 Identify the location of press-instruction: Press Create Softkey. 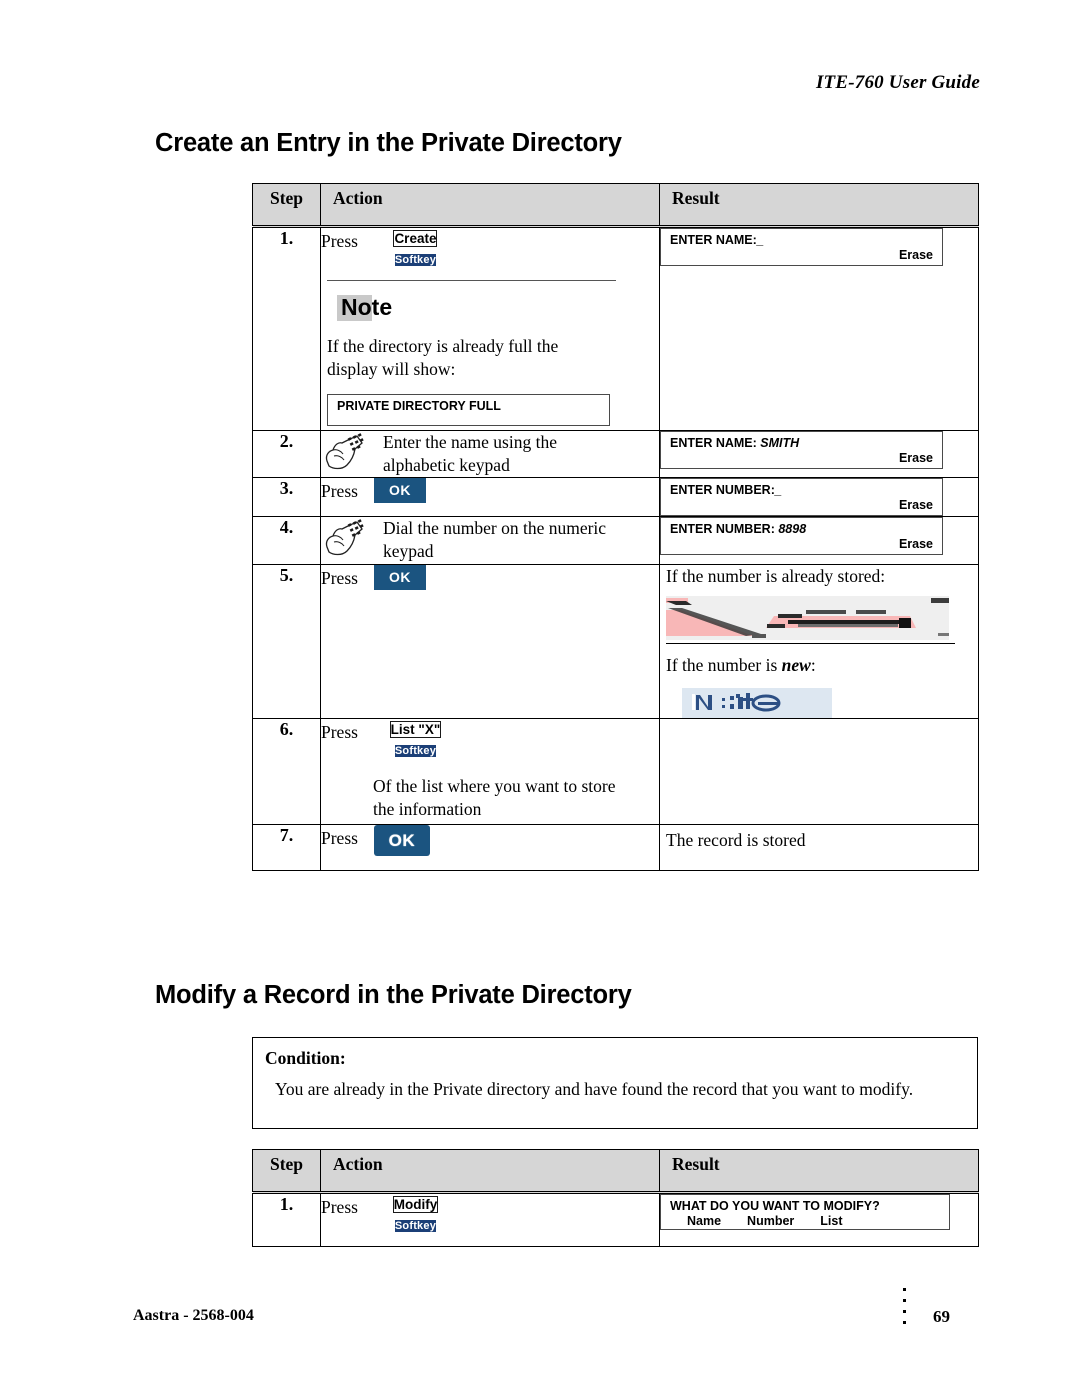
(490, 248).